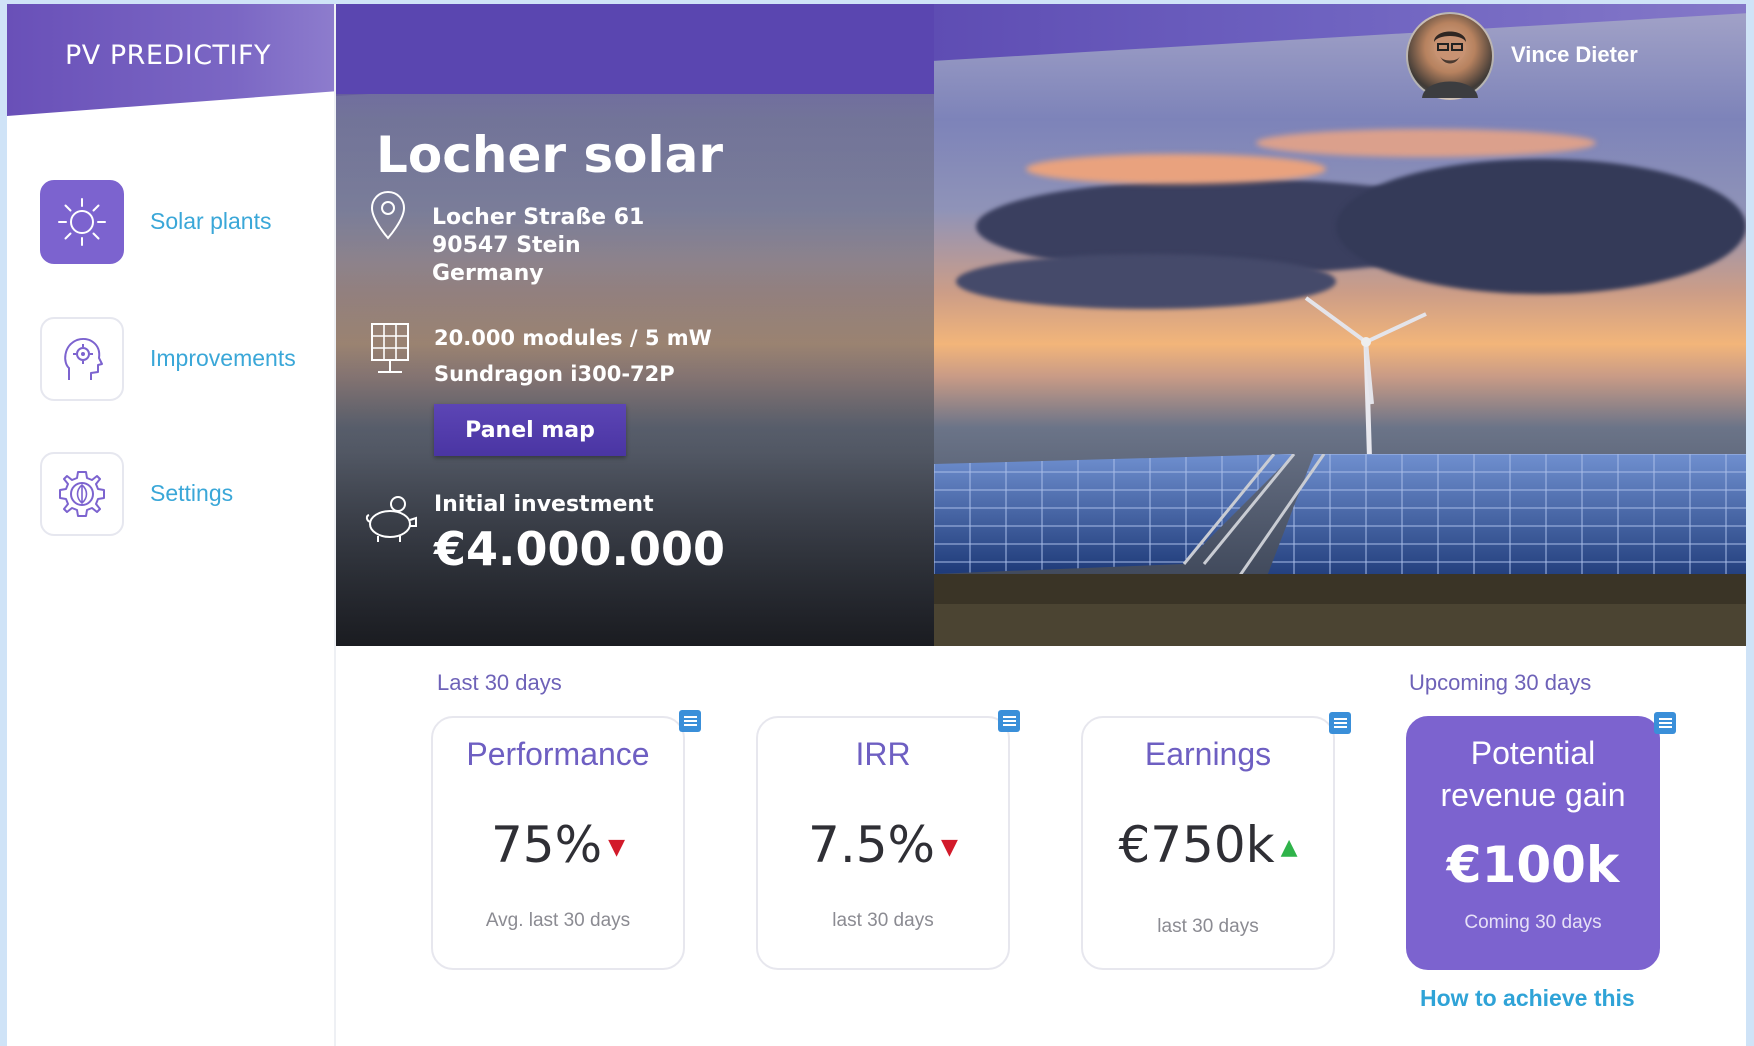 The height and width of the screenshot is (1046, 1754). I want to click on solar-panel-icon, so click(390, 348).